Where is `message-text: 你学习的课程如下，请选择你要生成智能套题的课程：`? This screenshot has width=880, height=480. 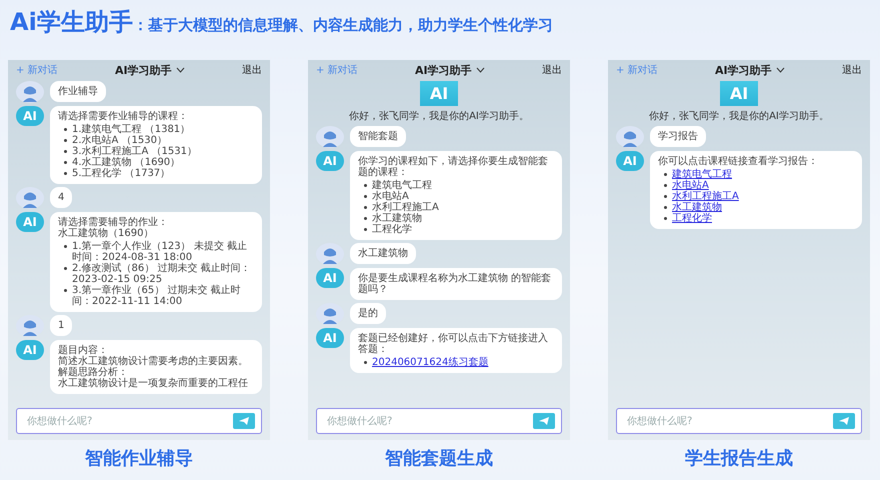 message-text: 你学习的课程如下，请选择你要生成智能套题的课程： is located at coordinates (453, 167).